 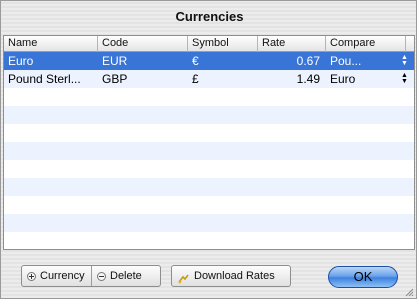 What do you see at coordinates (292, 79) in the screenshot?
I see `cell-rate: 1.49` at bounding box center [292, 79].